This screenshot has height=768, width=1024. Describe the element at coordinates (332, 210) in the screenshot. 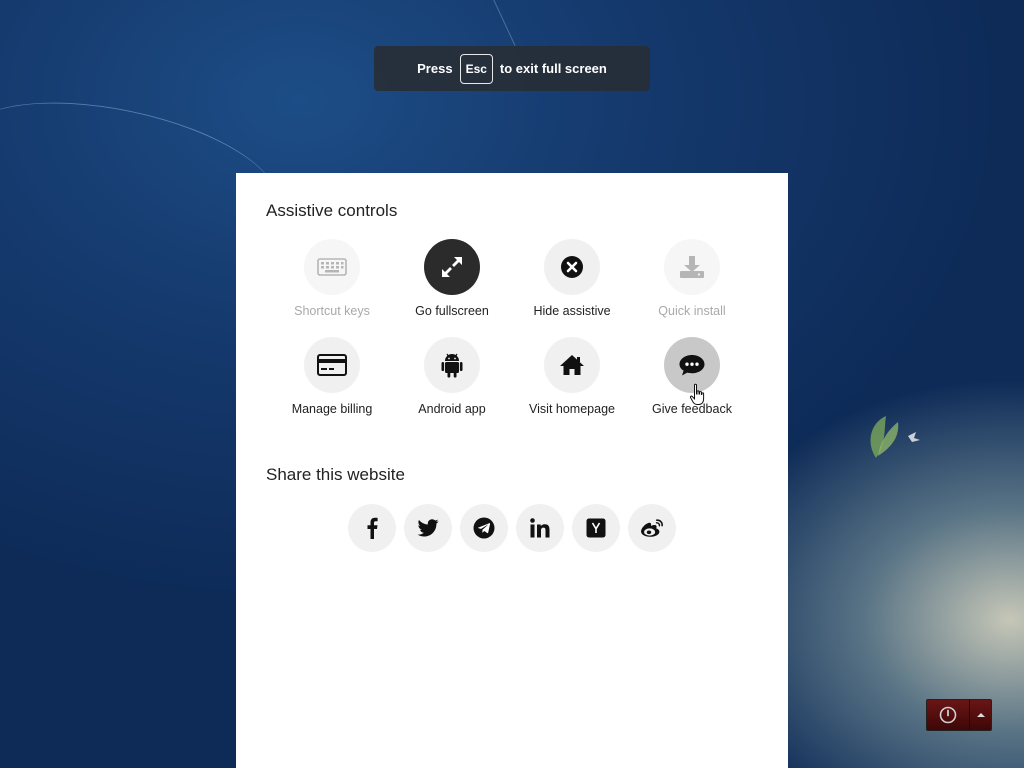

I see `assistive-controls-title: Assistive controls` at that location.